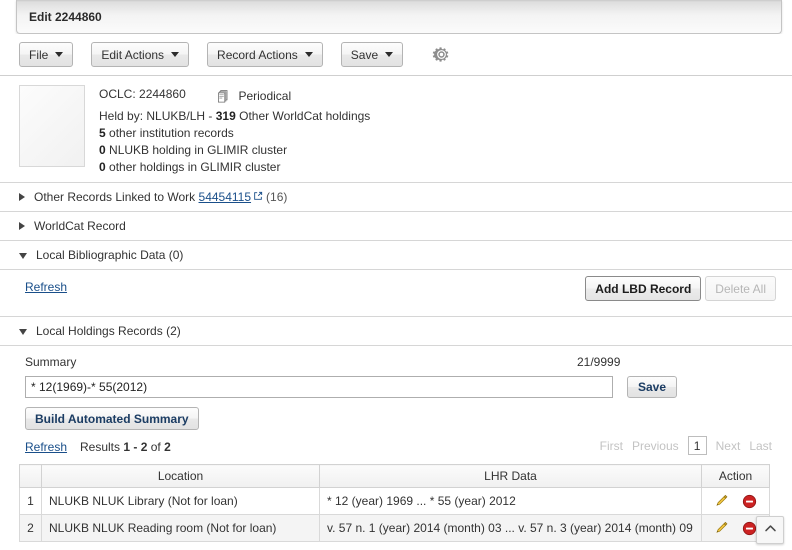 Image resolution: width=792 pixels, height=550 pixels. Describe the element at coordinates (735, 501) in the screenshot. I see `row-actions` at that location.